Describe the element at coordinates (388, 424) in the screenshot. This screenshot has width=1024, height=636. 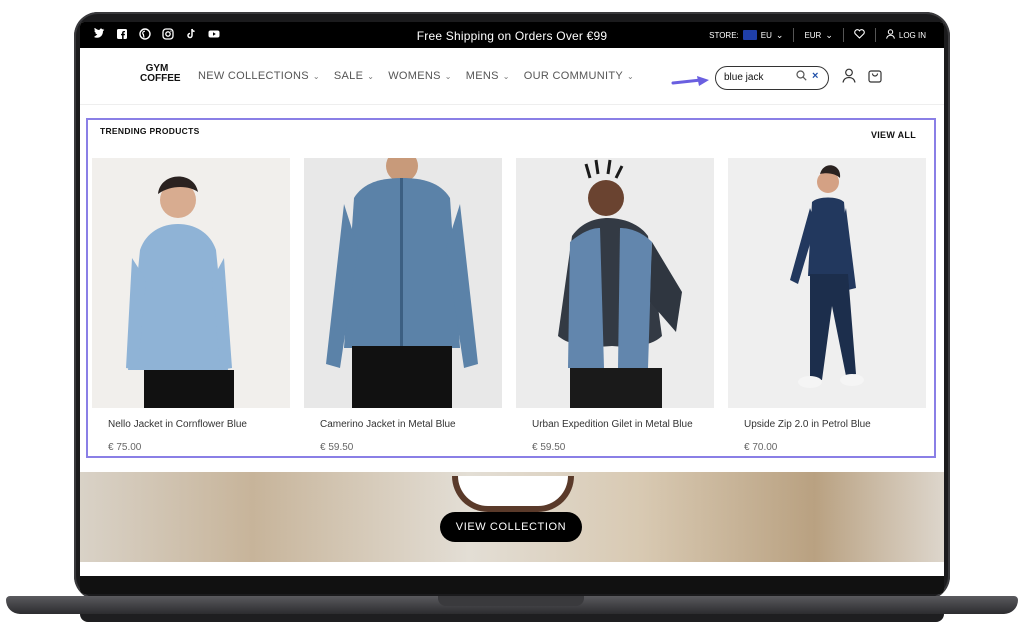
I see `product-name: Camerino Jacket in Metal Blue` at that location.